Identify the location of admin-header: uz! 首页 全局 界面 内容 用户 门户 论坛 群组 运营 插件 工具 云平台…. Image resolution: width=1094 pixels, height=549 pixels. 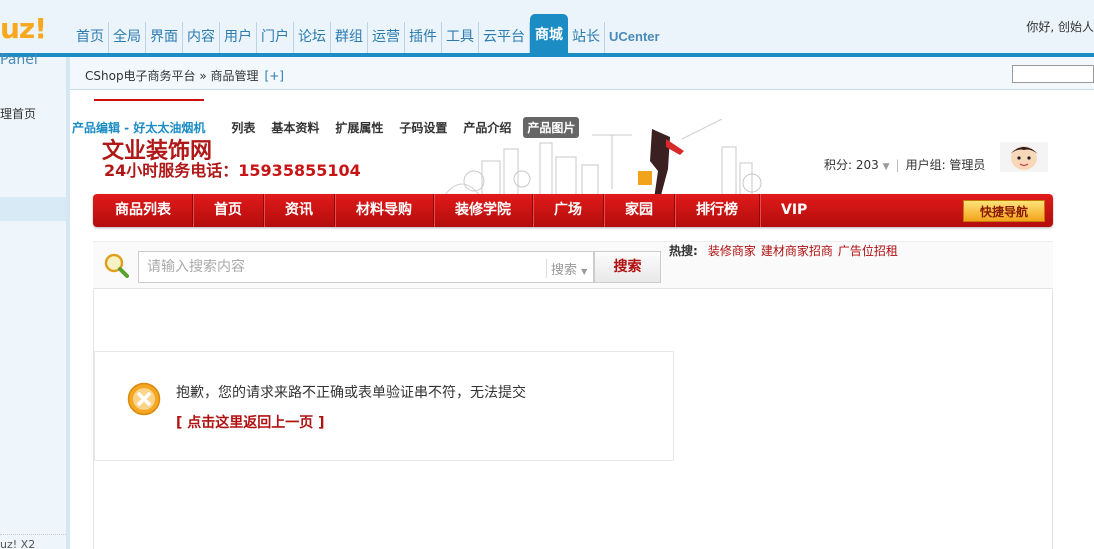
(547, 28).